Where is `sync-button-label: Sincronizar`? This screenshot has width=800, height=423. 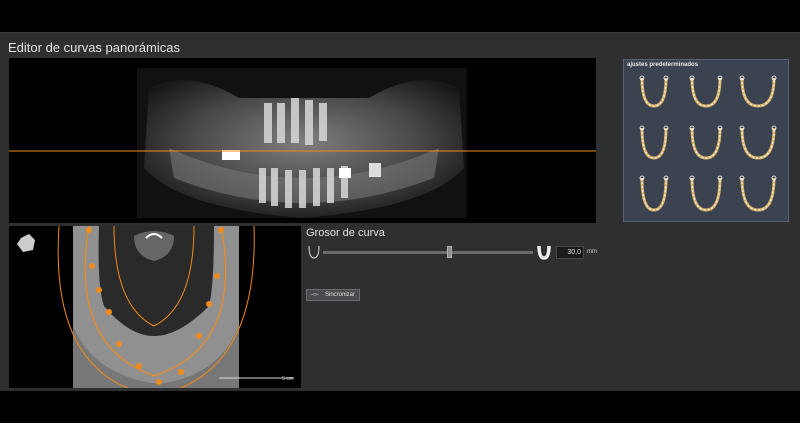 sync-button-label: Sincronizar is located at coordinates (340, 295).